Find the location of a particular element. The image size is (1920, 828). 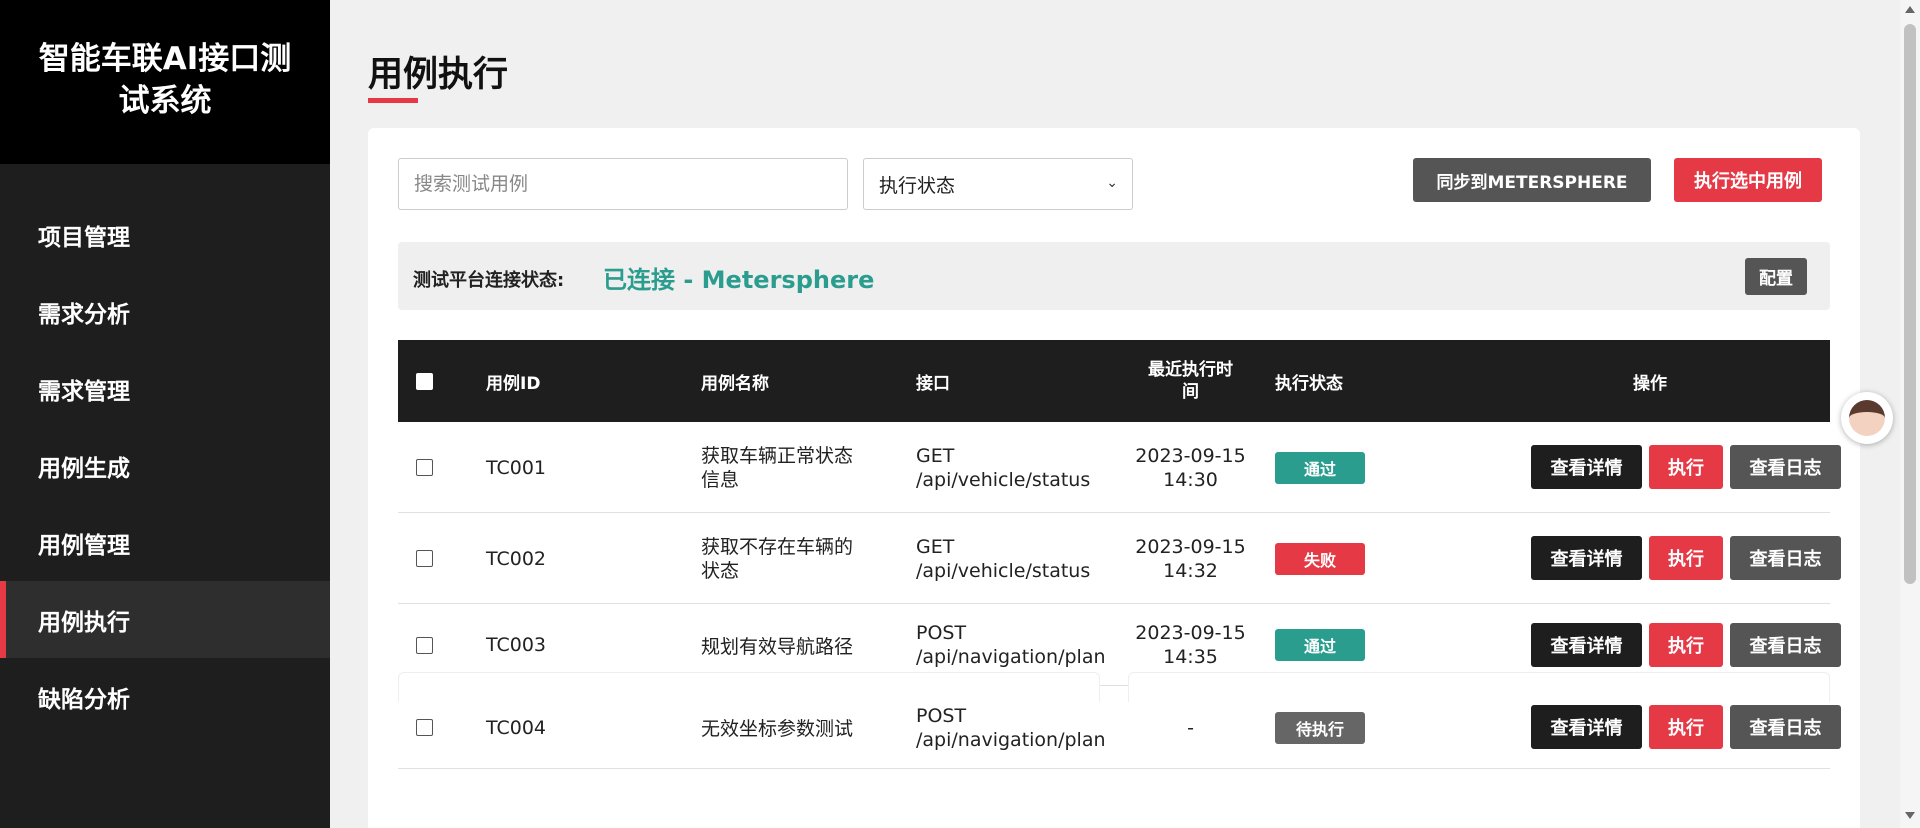

case-name-line2: 状态 is located at coordinates (720, 570).